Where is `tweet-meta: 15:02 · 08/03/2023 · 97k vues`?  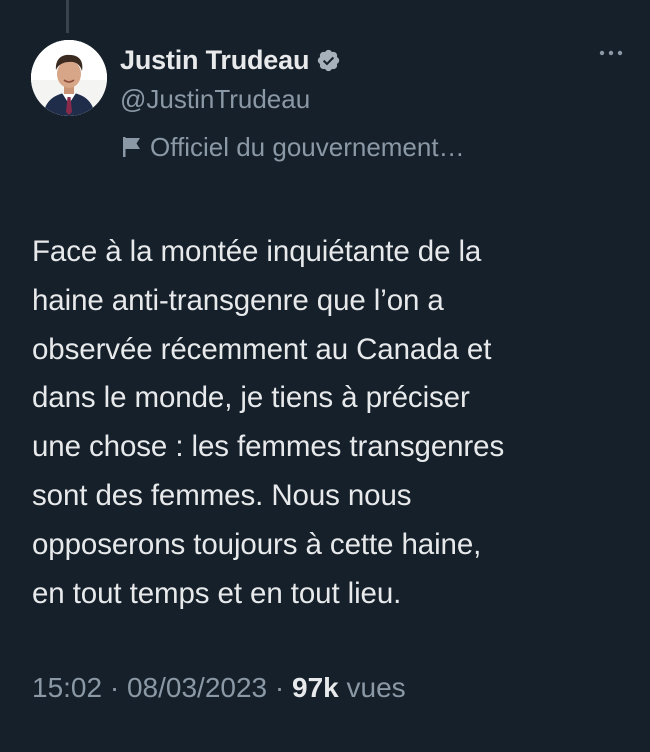 tweet-meta: 15:02 · 08/03/2023 · 97k vues is located at coordinates (219, 688).